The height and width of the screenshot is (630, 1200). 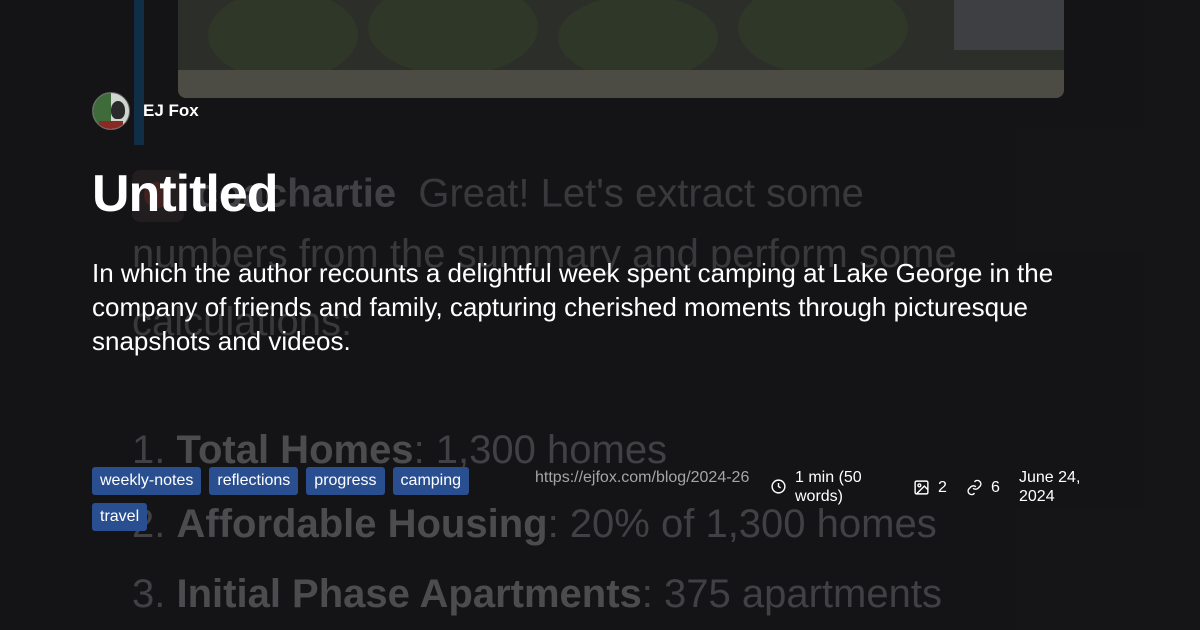 I want to click on reading-time-label: 1 min (50 words), so click(x=828, y=487).